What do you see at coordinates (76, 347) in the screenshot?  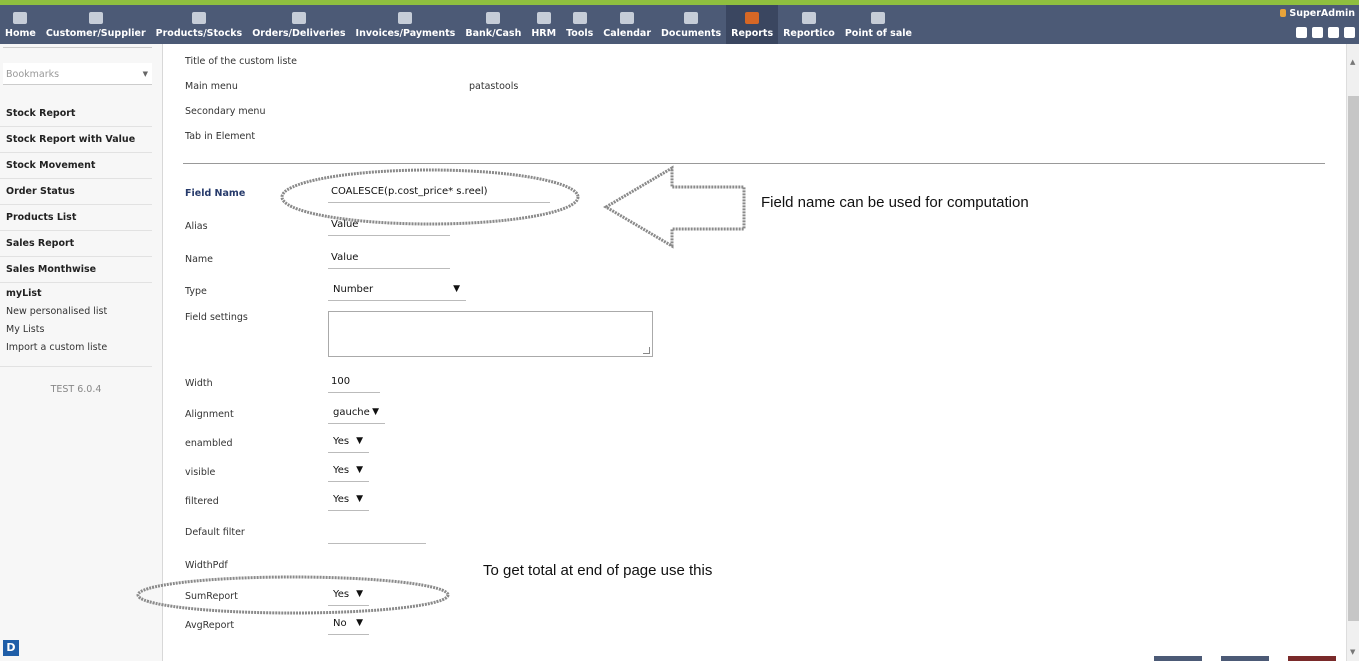 I see `import-custom-liste-link: Import a custom liste` at bounding box center [76, 347].